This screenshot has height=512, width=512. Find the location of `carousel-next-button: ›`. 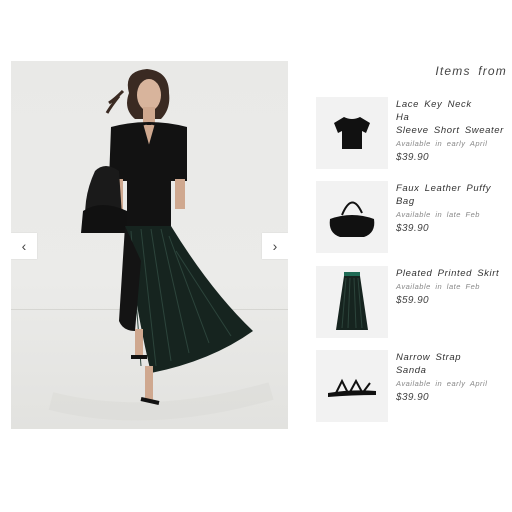

carousel-next-button: › is located at coordinates (275, 246).